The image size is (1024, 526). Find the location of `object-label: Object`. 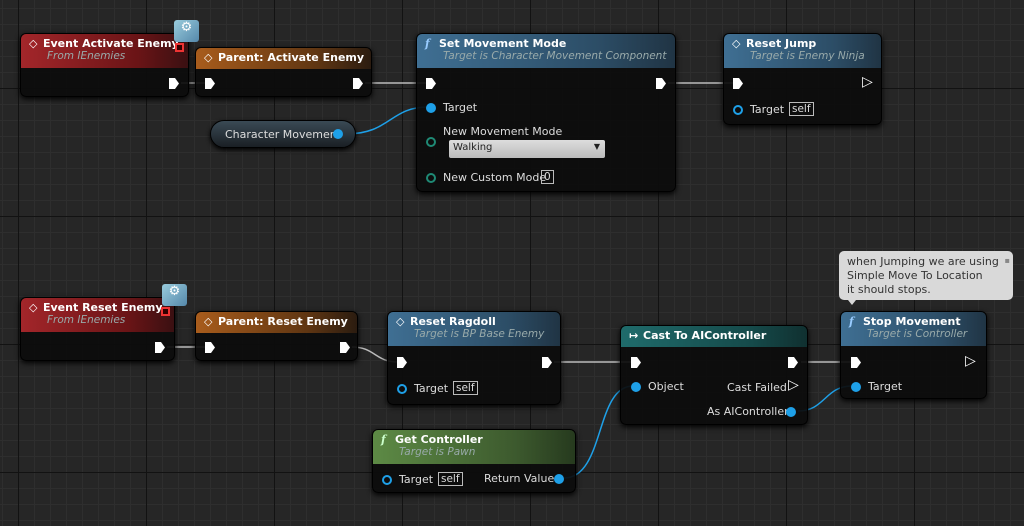

object-label: Object is located at coordinates (666, 386).